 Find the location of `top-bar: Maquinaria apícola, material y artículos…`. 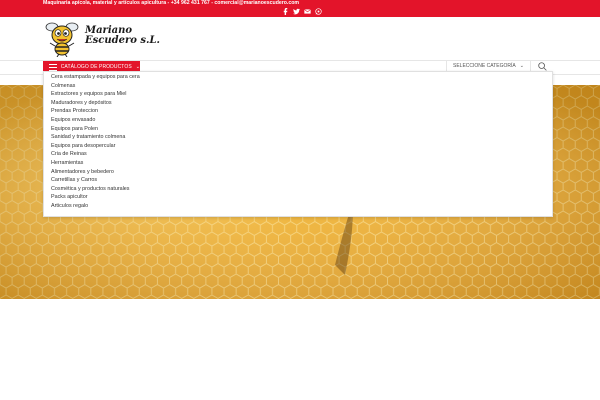

top-bar: Maquinaria apícola, material y artículos… is located at coordinates (300, 8).